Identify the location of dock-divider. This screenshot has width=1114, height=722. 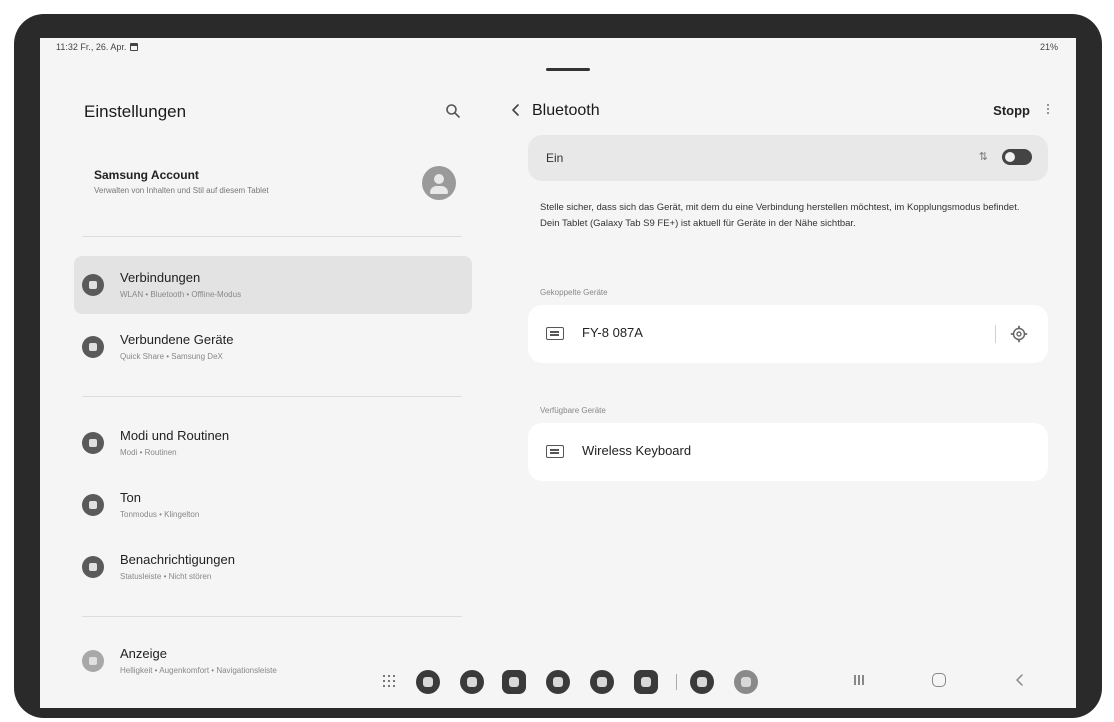
(676, 682).